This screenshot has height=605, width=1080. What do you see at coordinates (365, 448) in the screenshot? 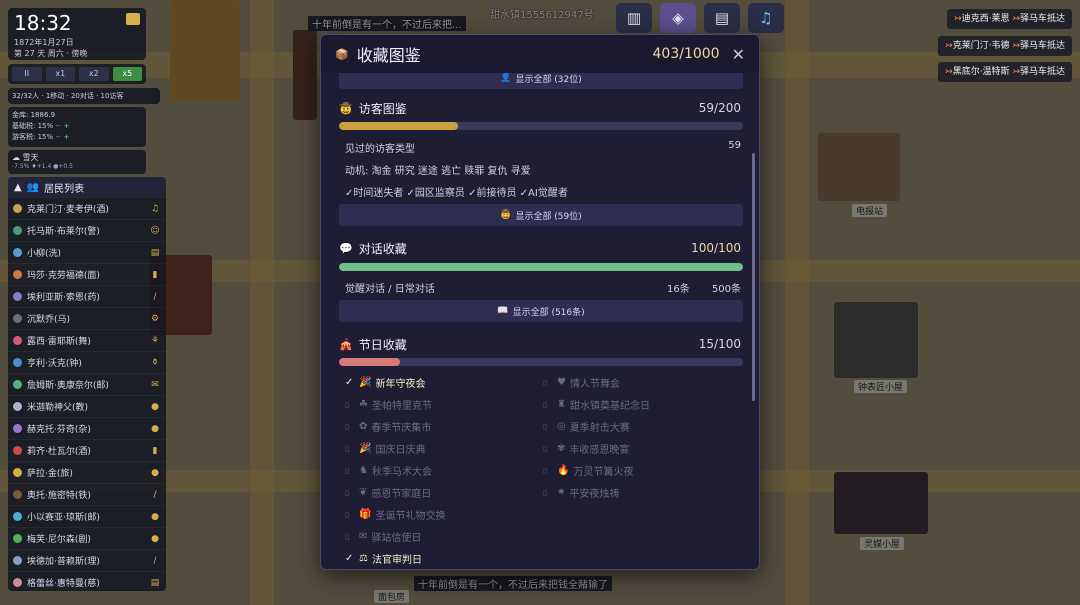
I see `festival-icon: 🎉` at bounding box center [365, 448].